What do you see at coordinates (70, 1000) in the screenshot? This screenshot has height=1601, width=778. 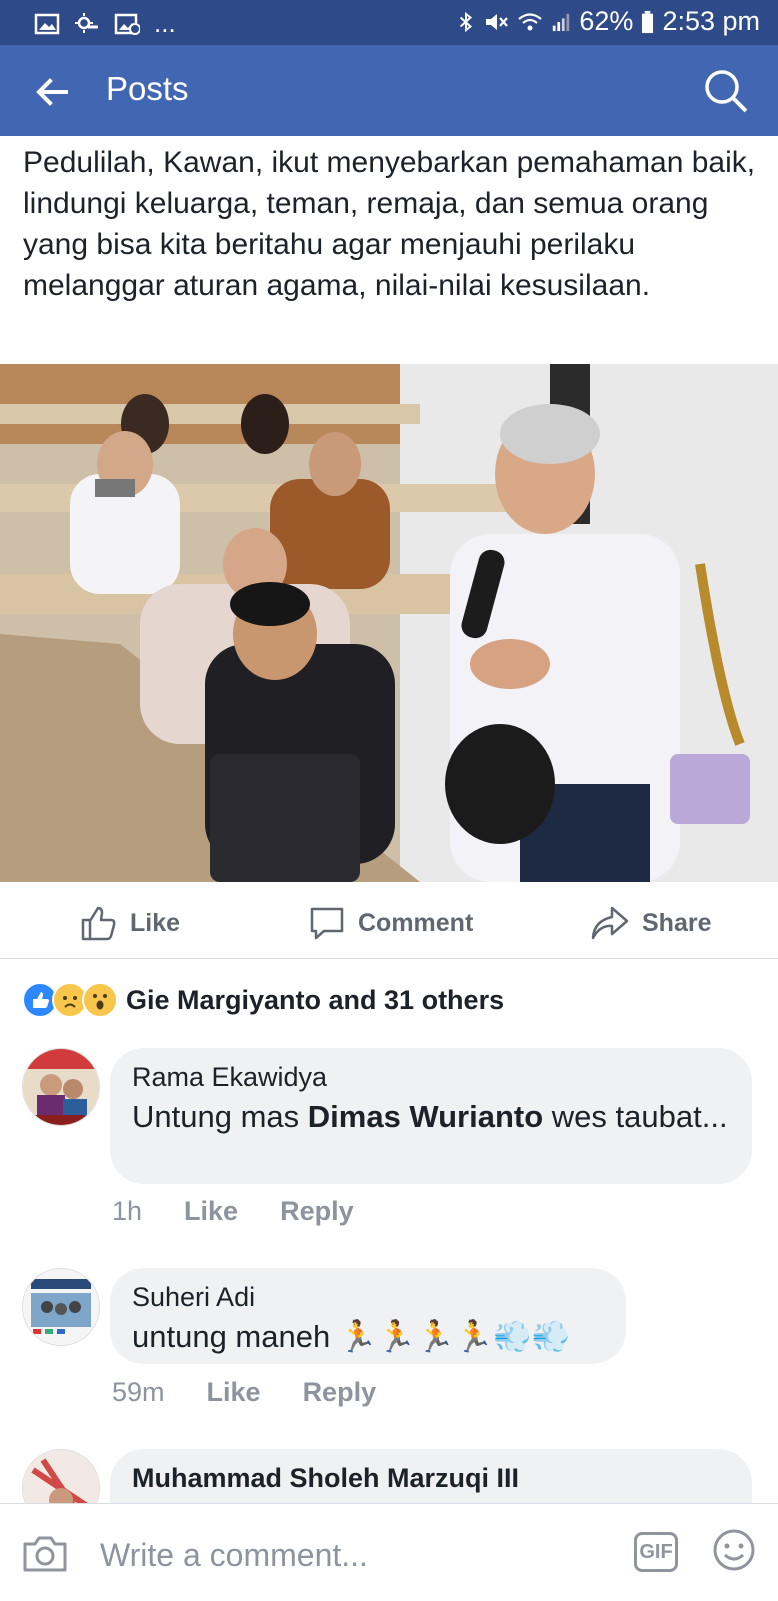 I see `reaction-icons` at bounding box center [70, 1000].